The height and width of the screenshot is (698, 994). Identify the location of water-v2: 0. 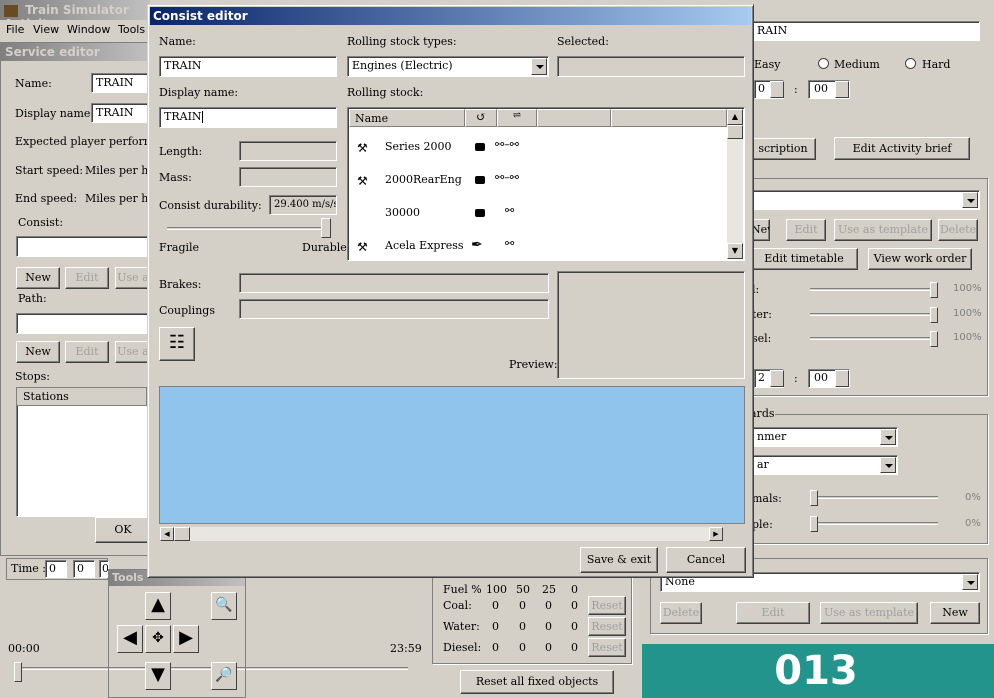
(548, 626).